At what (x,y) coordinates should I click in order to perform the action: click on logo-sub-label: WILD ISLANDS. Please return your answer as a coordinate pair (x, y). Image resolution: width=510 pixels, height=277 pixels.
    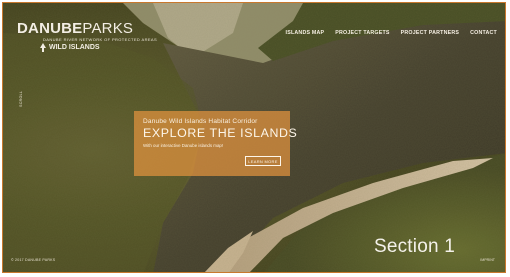
    Looking at the image, I should click on (74, 47).